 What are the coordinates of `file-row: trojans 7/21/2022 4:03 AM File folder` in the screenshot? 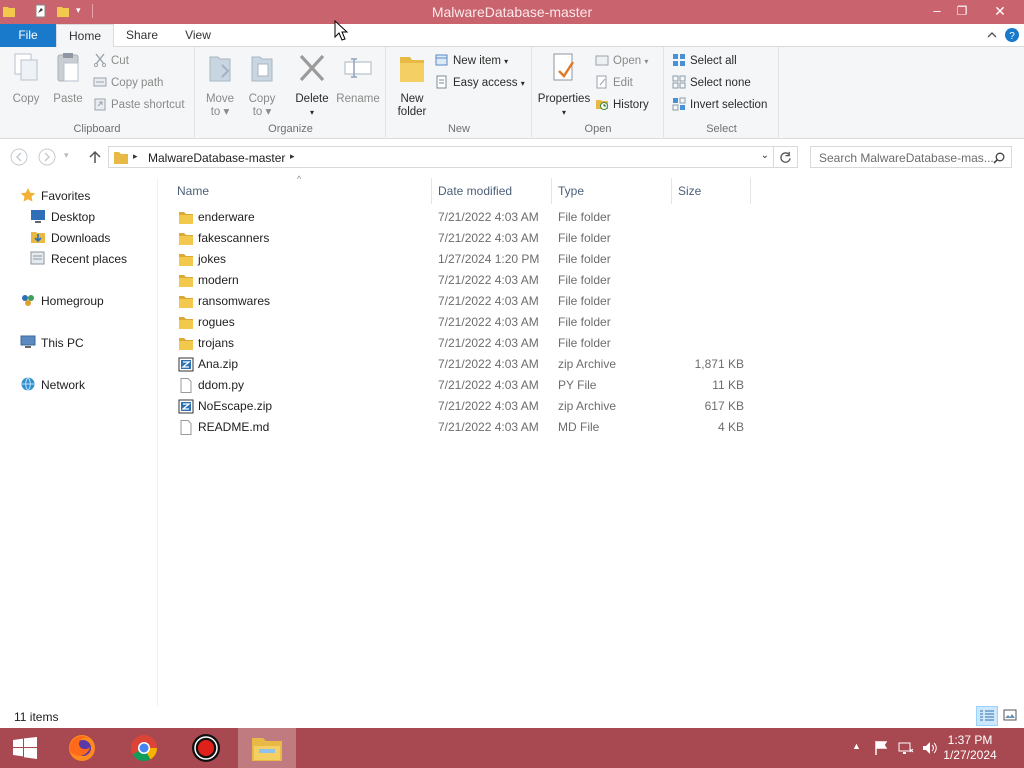 It's located at (466, 343).